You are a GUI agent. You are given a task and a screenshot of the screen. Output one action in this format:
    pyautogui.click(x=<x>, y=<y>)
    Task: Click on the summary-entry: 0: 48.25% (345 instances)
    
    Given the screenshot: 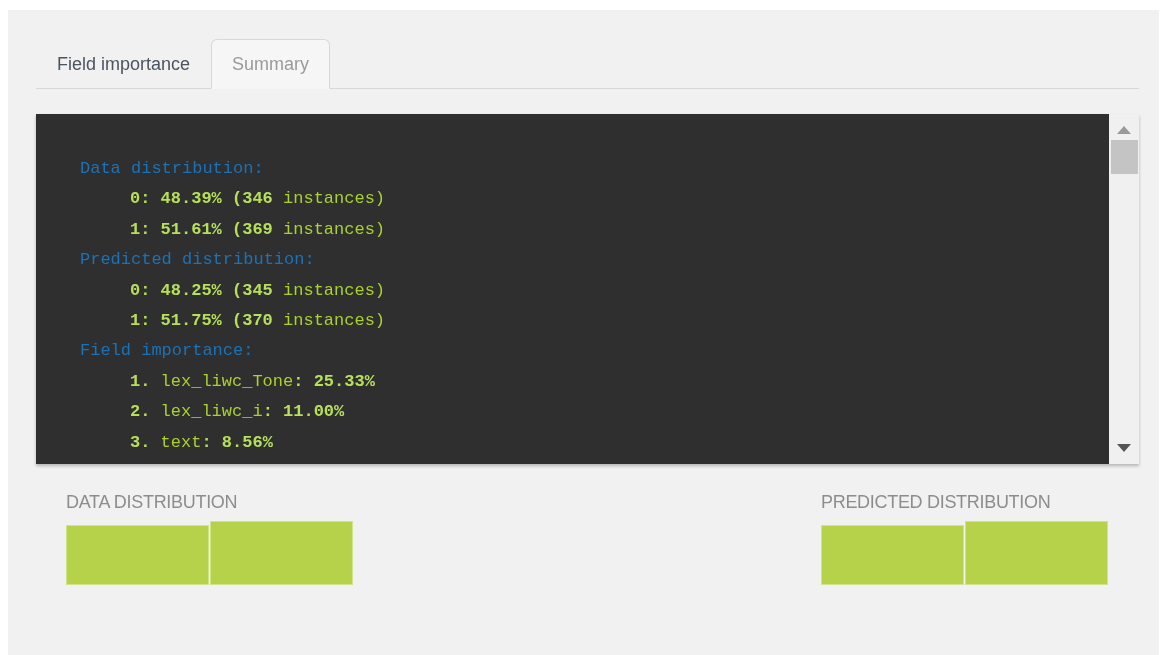 What is the action you would take?
    pyautogui.click(x=258, y=290)
    